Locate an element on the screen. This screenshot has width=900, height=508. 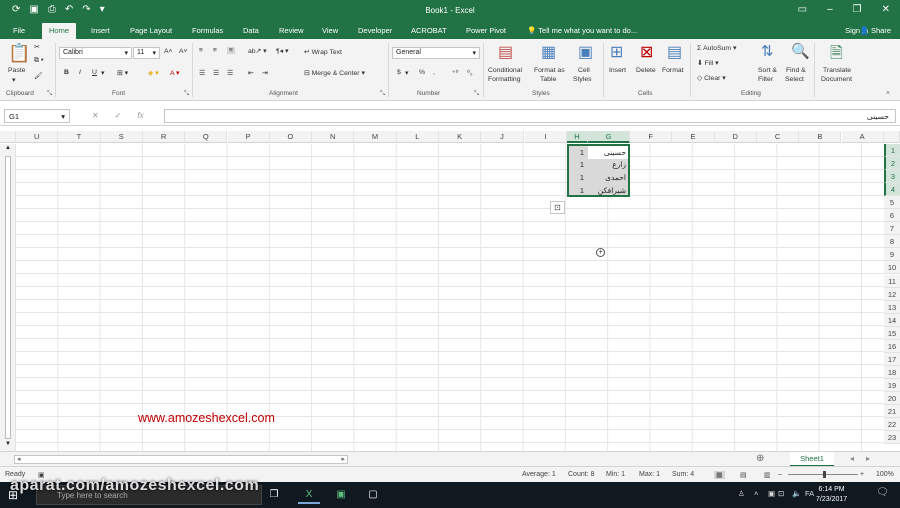
tab-power-pivot: Power Pivot is located at coordinates (486, 30).